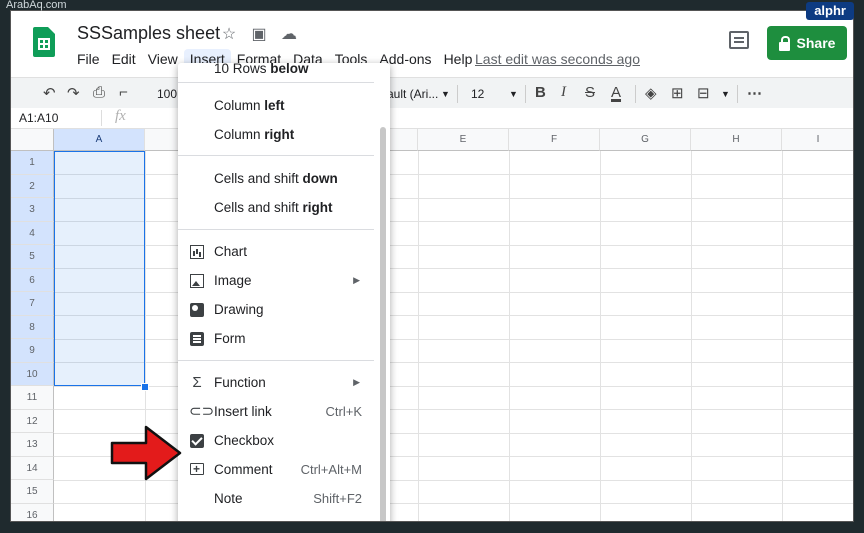 Image resolution: width=864 pixels, height=533 pixels. What do you see at coordinates (197, 339) in the screenshot?
I see `form-icon` at bounding box center [197, 339].